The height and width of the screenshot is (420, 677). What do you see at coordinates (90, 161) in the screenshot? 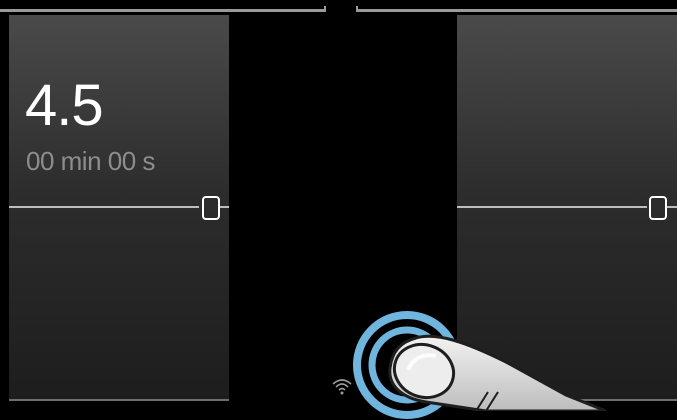
I see `timer-display: 00 min 00 s` at bounding box center [90, 161].